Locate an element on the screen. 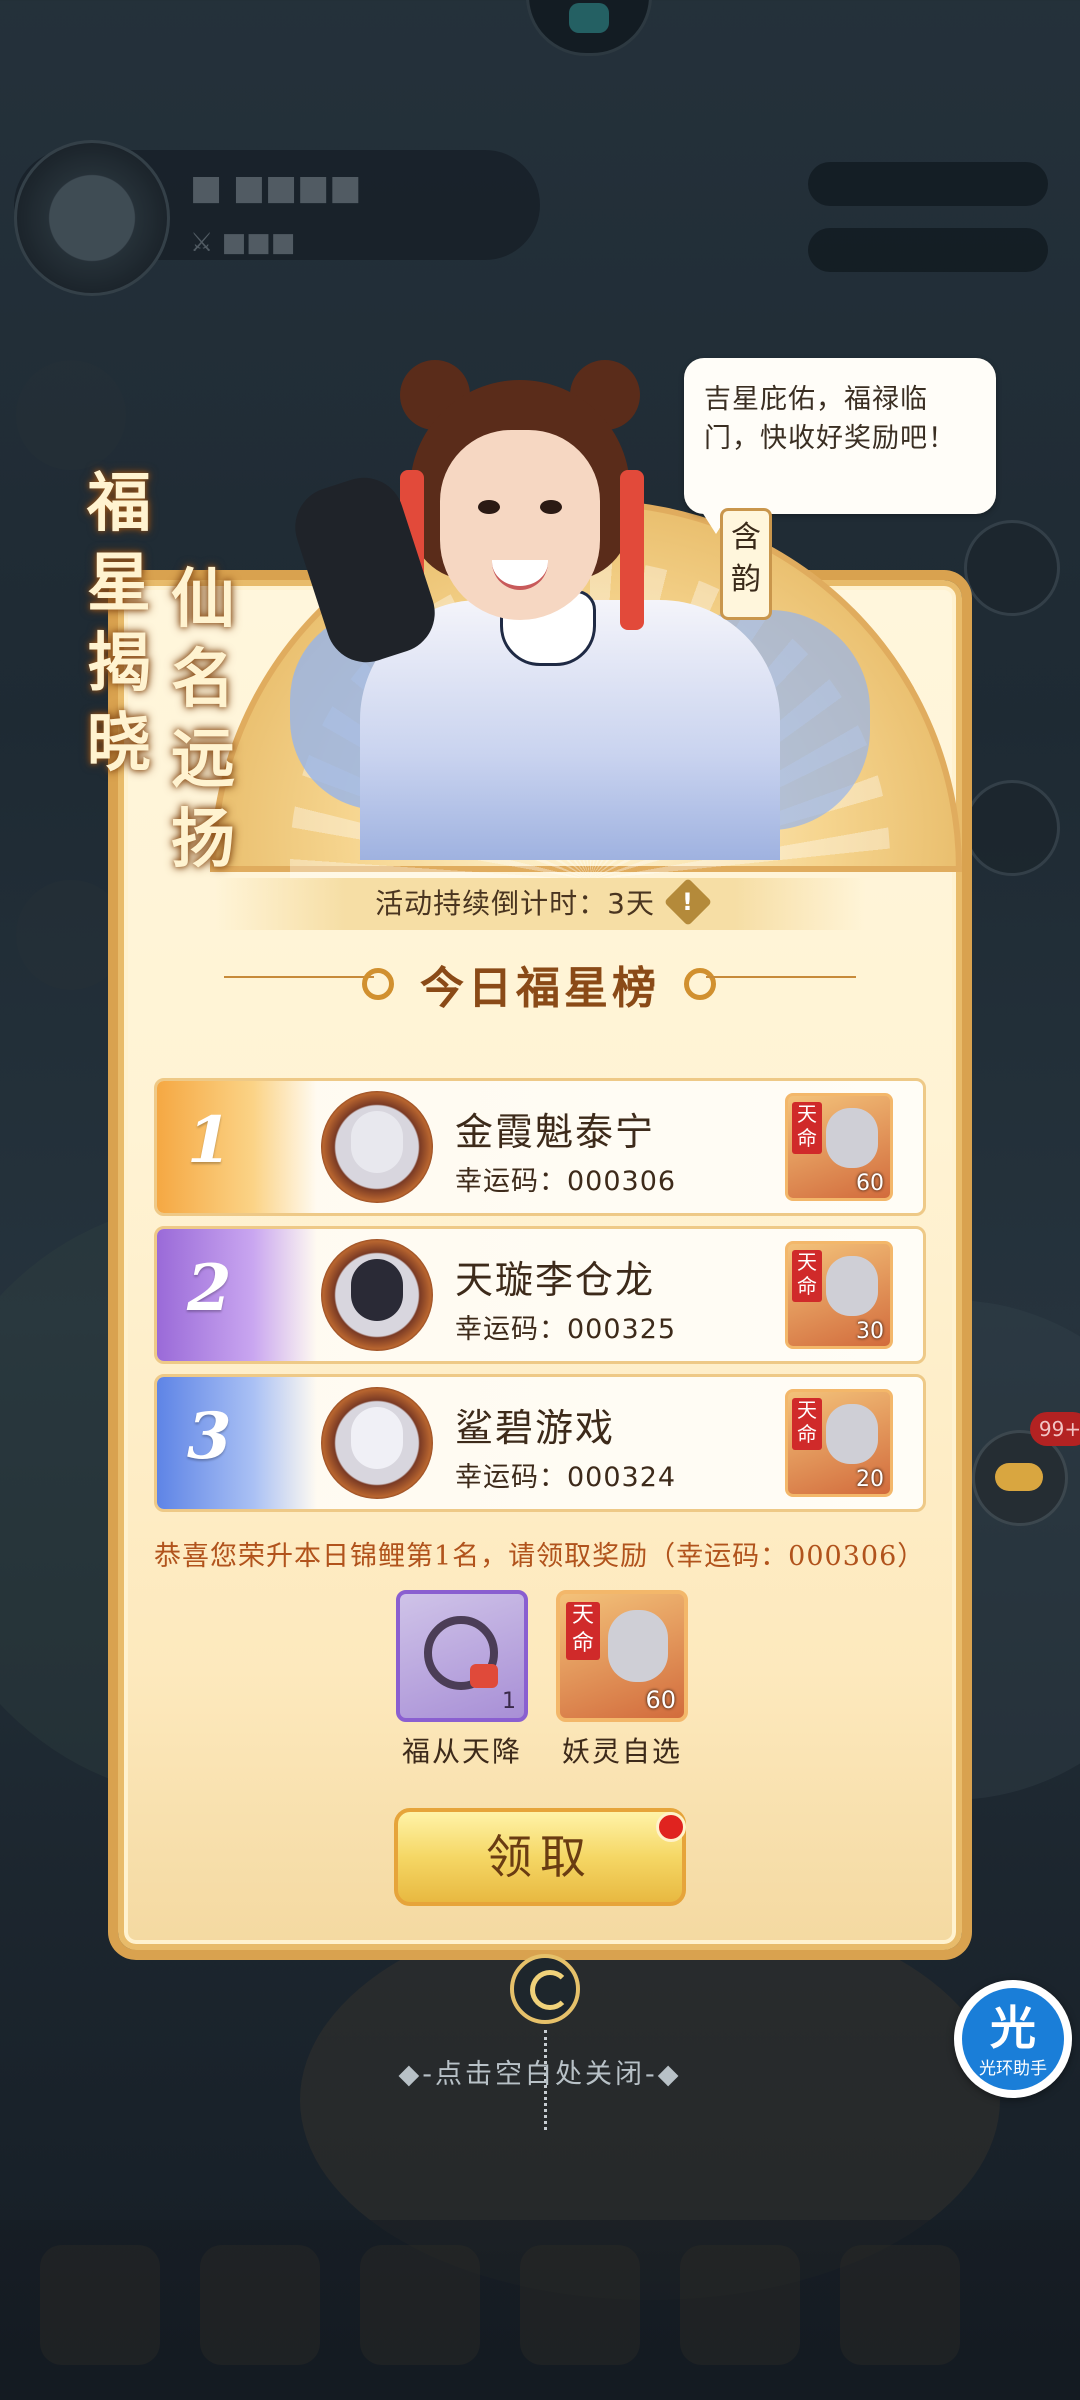 The image size is (1080, 2400). reward-item-character: 天命 60 is located at coordinates (622, 1656).